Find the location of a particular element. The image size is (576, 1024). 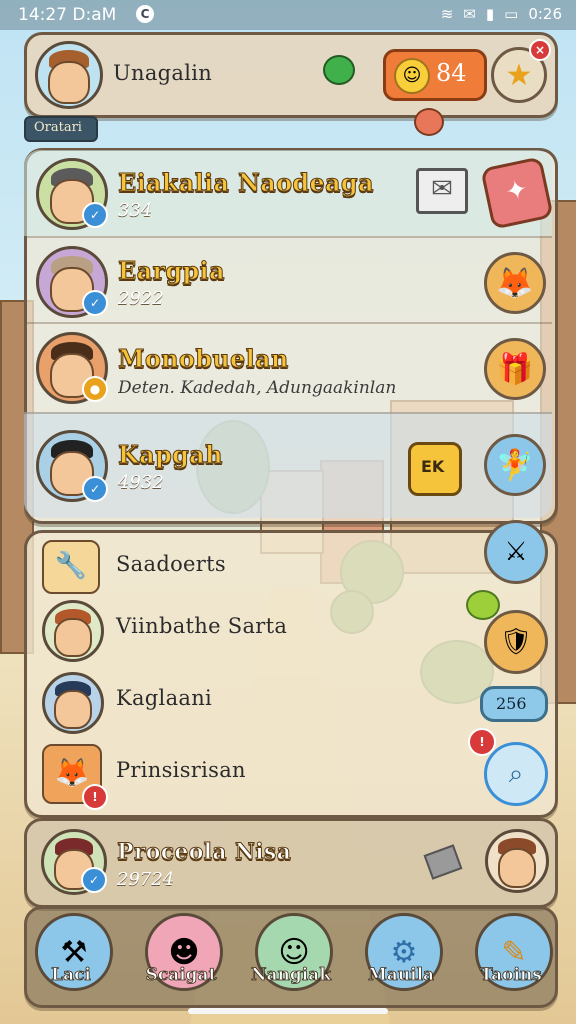

menu-item: 🔧 Saadoerts is located at coordinates (244, 565).